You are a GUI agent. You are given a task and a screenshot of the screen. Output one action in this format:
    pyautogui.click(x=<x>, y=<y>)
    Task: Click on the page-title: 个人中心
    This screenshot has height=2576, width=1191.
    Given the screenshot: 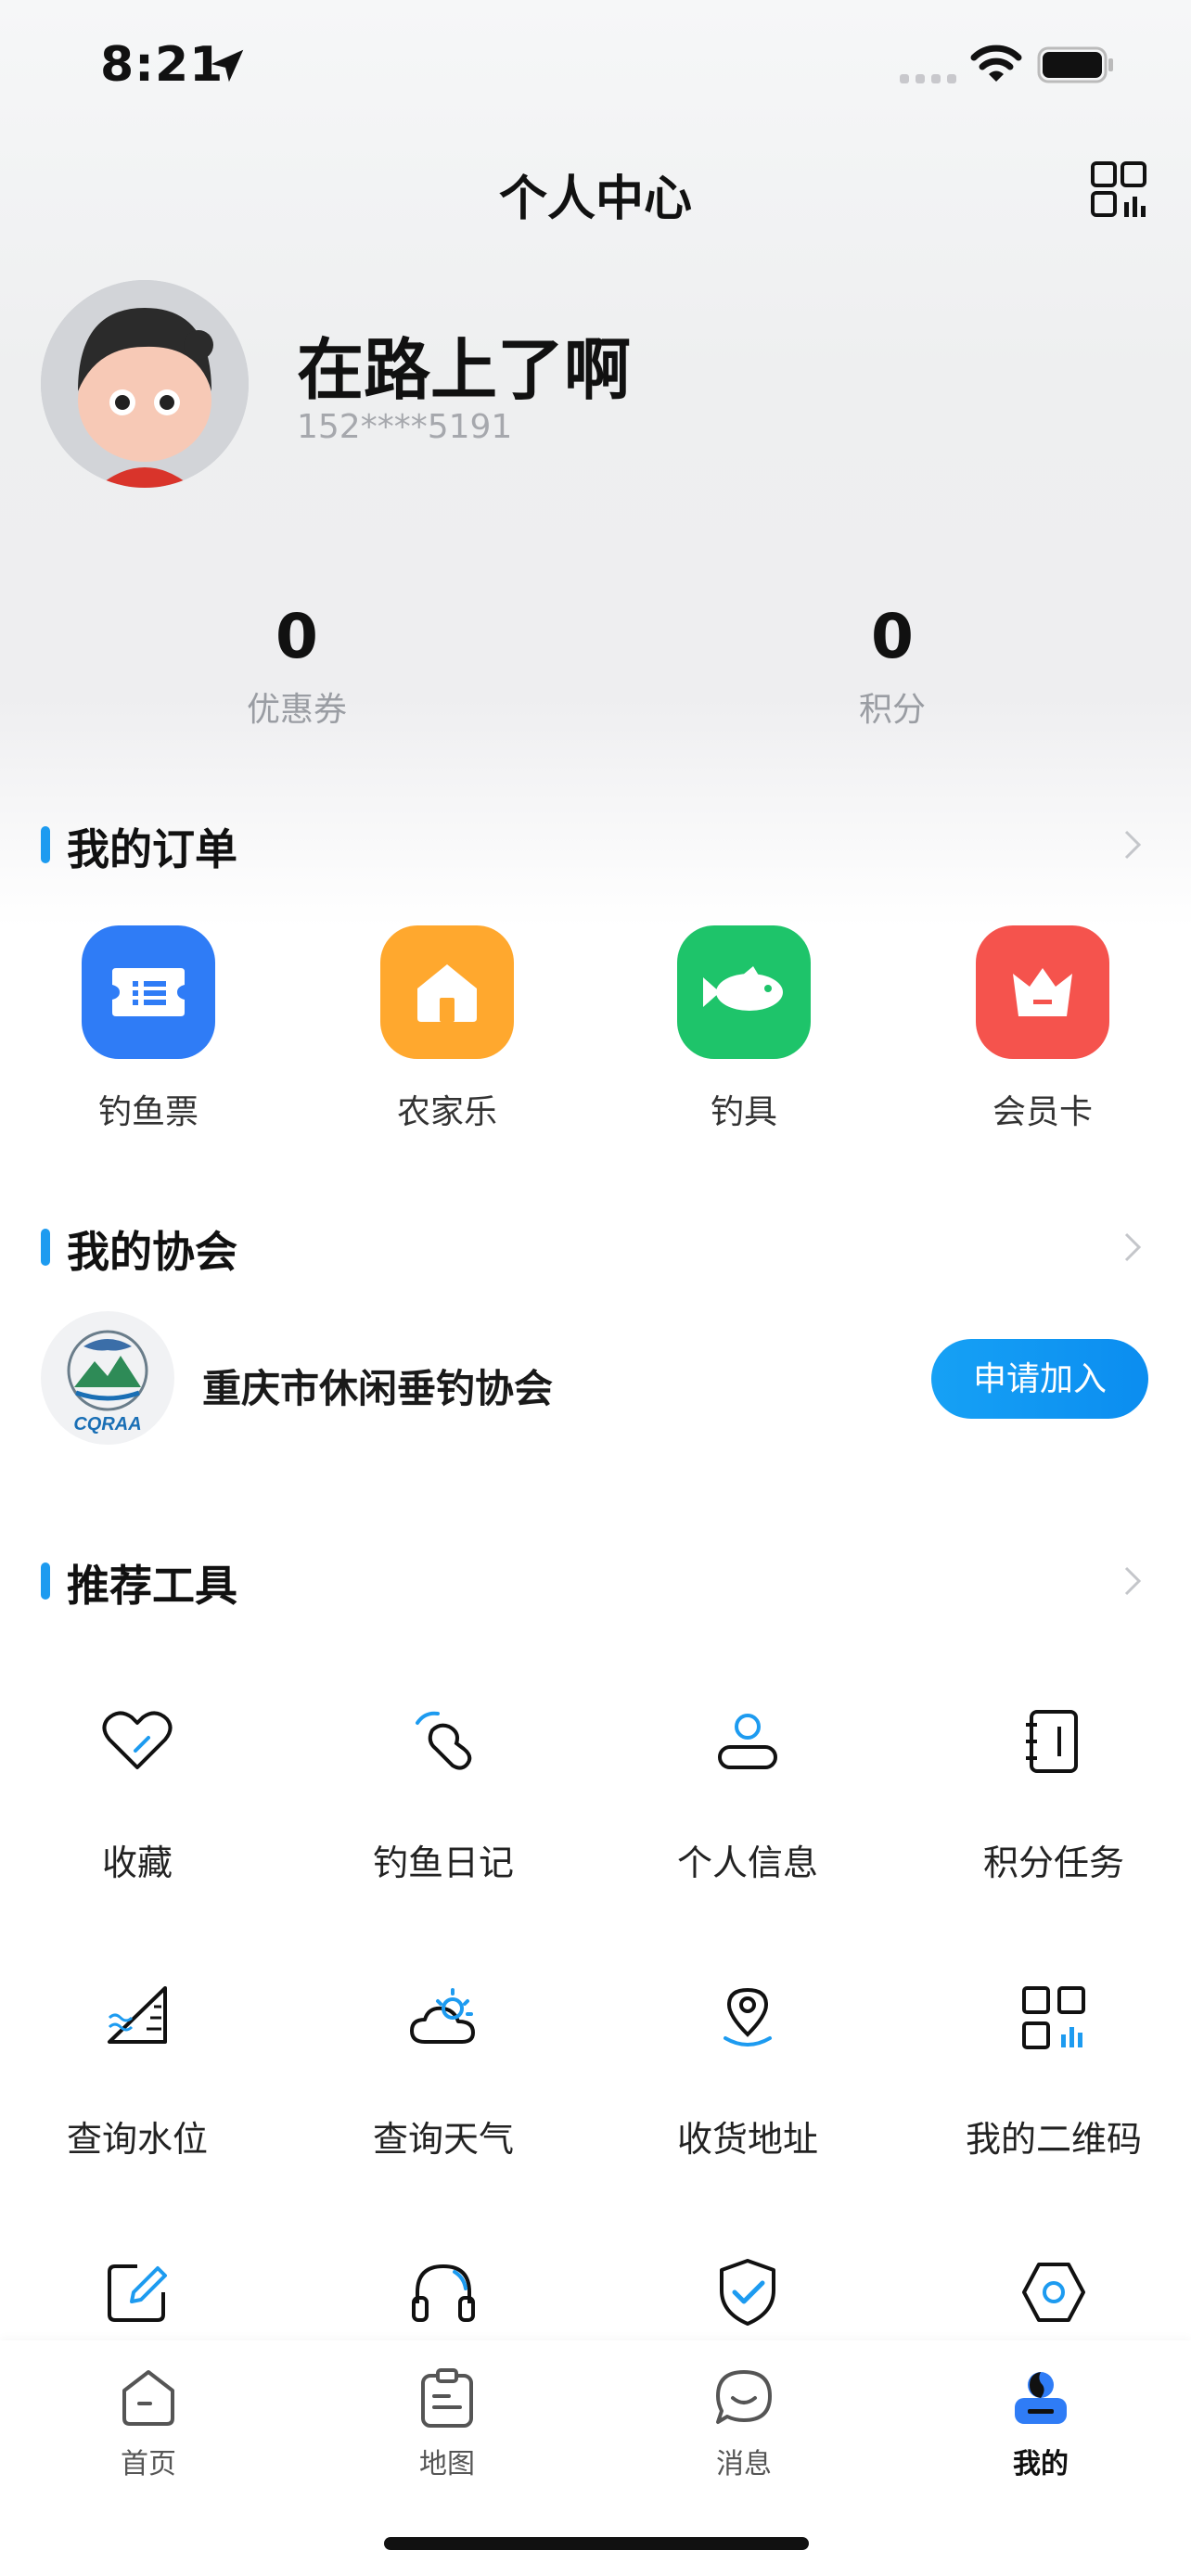 What is the action you would take?
    pyautogui.click(x=595, y=199)
    